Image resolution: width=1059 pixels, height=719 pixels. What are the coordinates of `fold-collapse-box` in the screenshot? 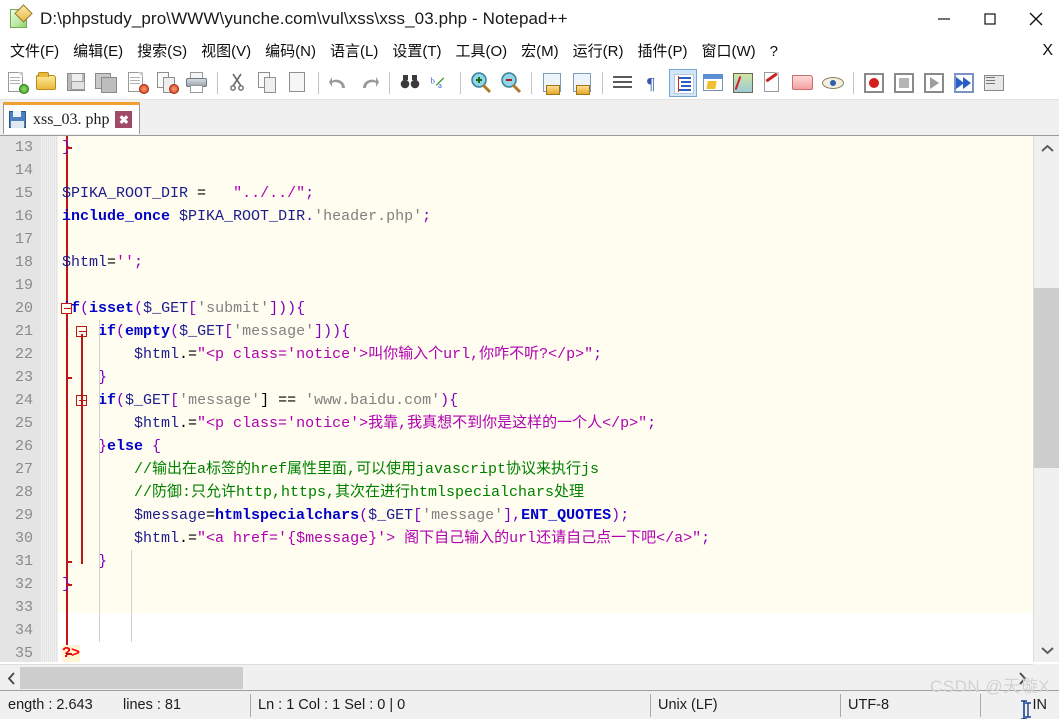 It's located at (66, 308).